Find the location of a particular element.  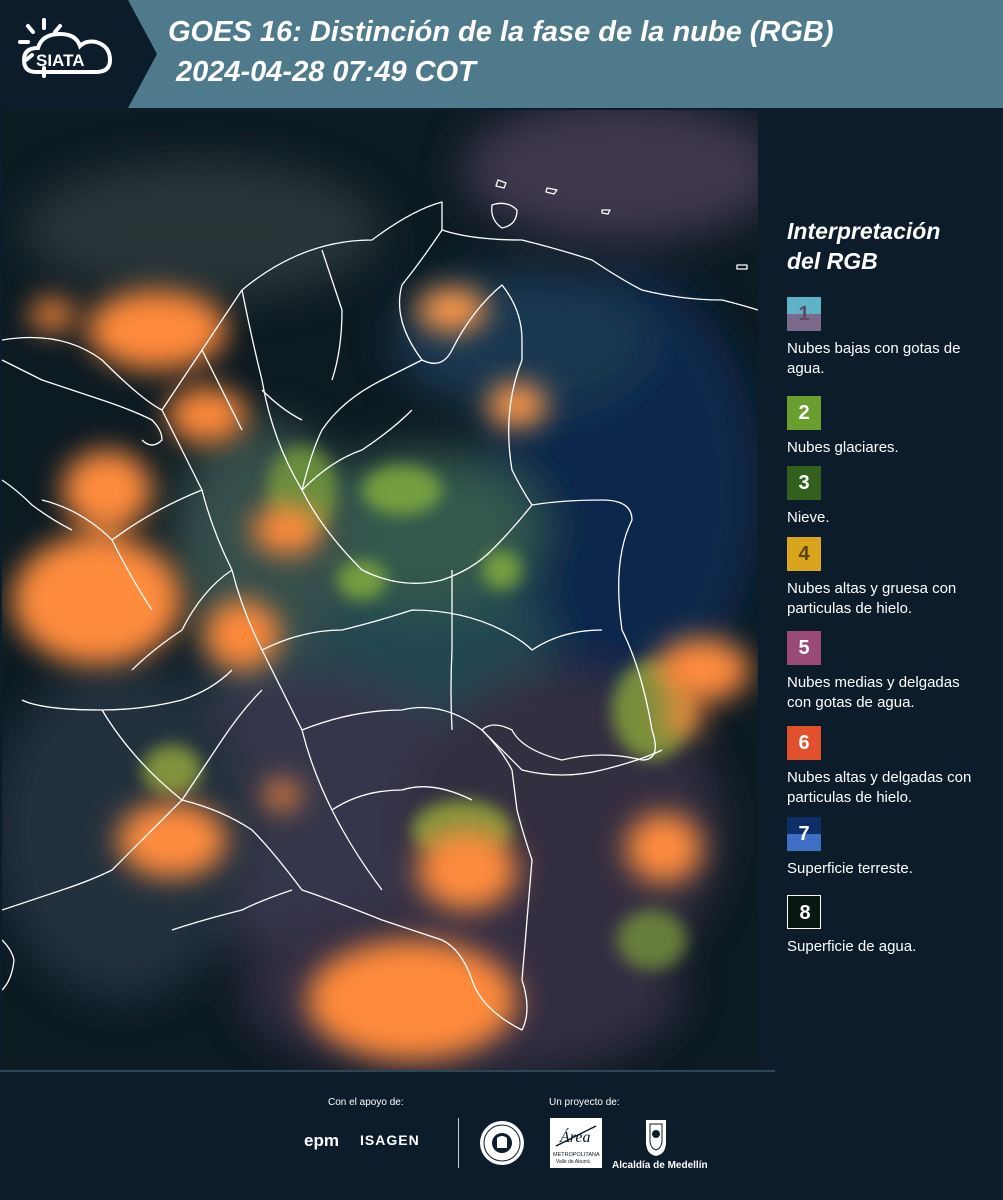

page-timestamp: 2024-04-28 07:49 COT is located at coordinates (326, 72).